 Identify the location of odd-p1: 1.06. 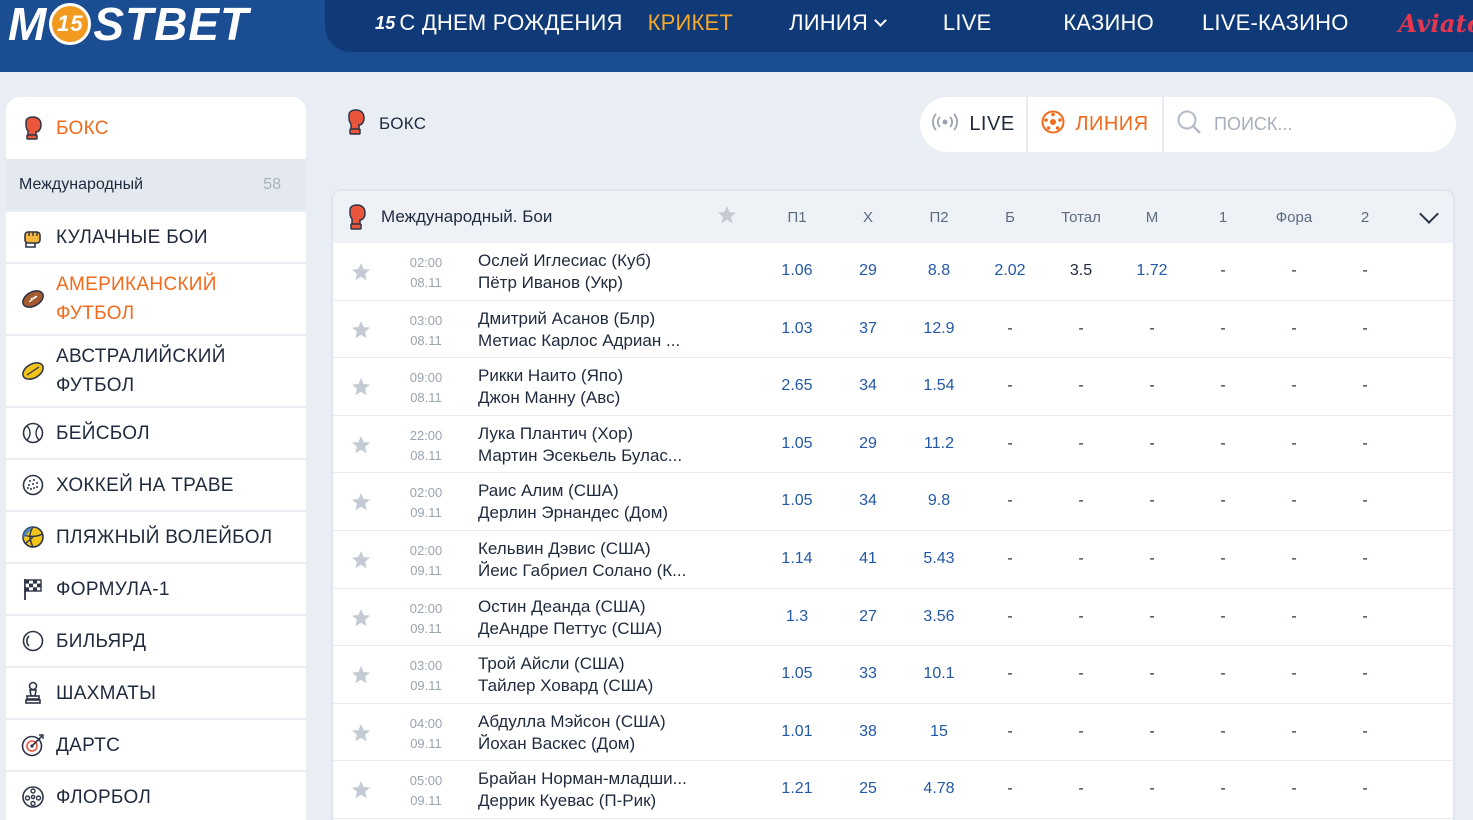
(797, 271).